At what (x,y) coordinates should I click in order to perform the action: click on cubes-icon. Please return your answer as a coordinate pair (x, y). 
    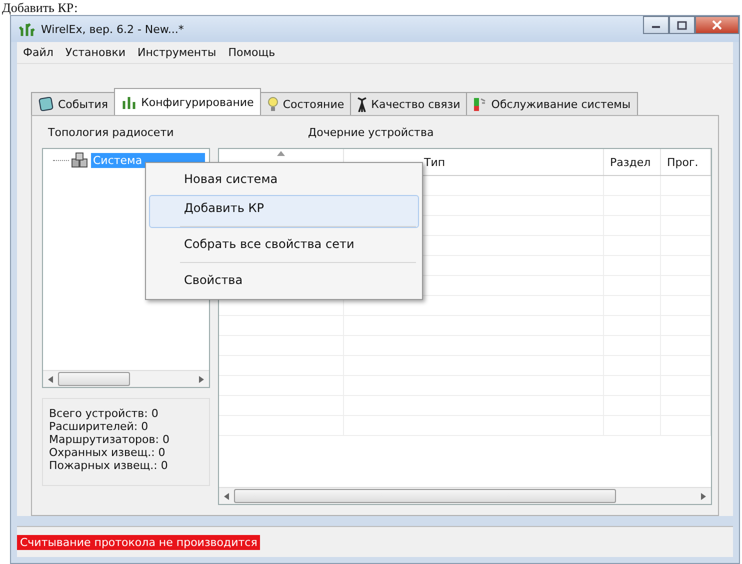
    Looking at the image, I should click on (80, 160).